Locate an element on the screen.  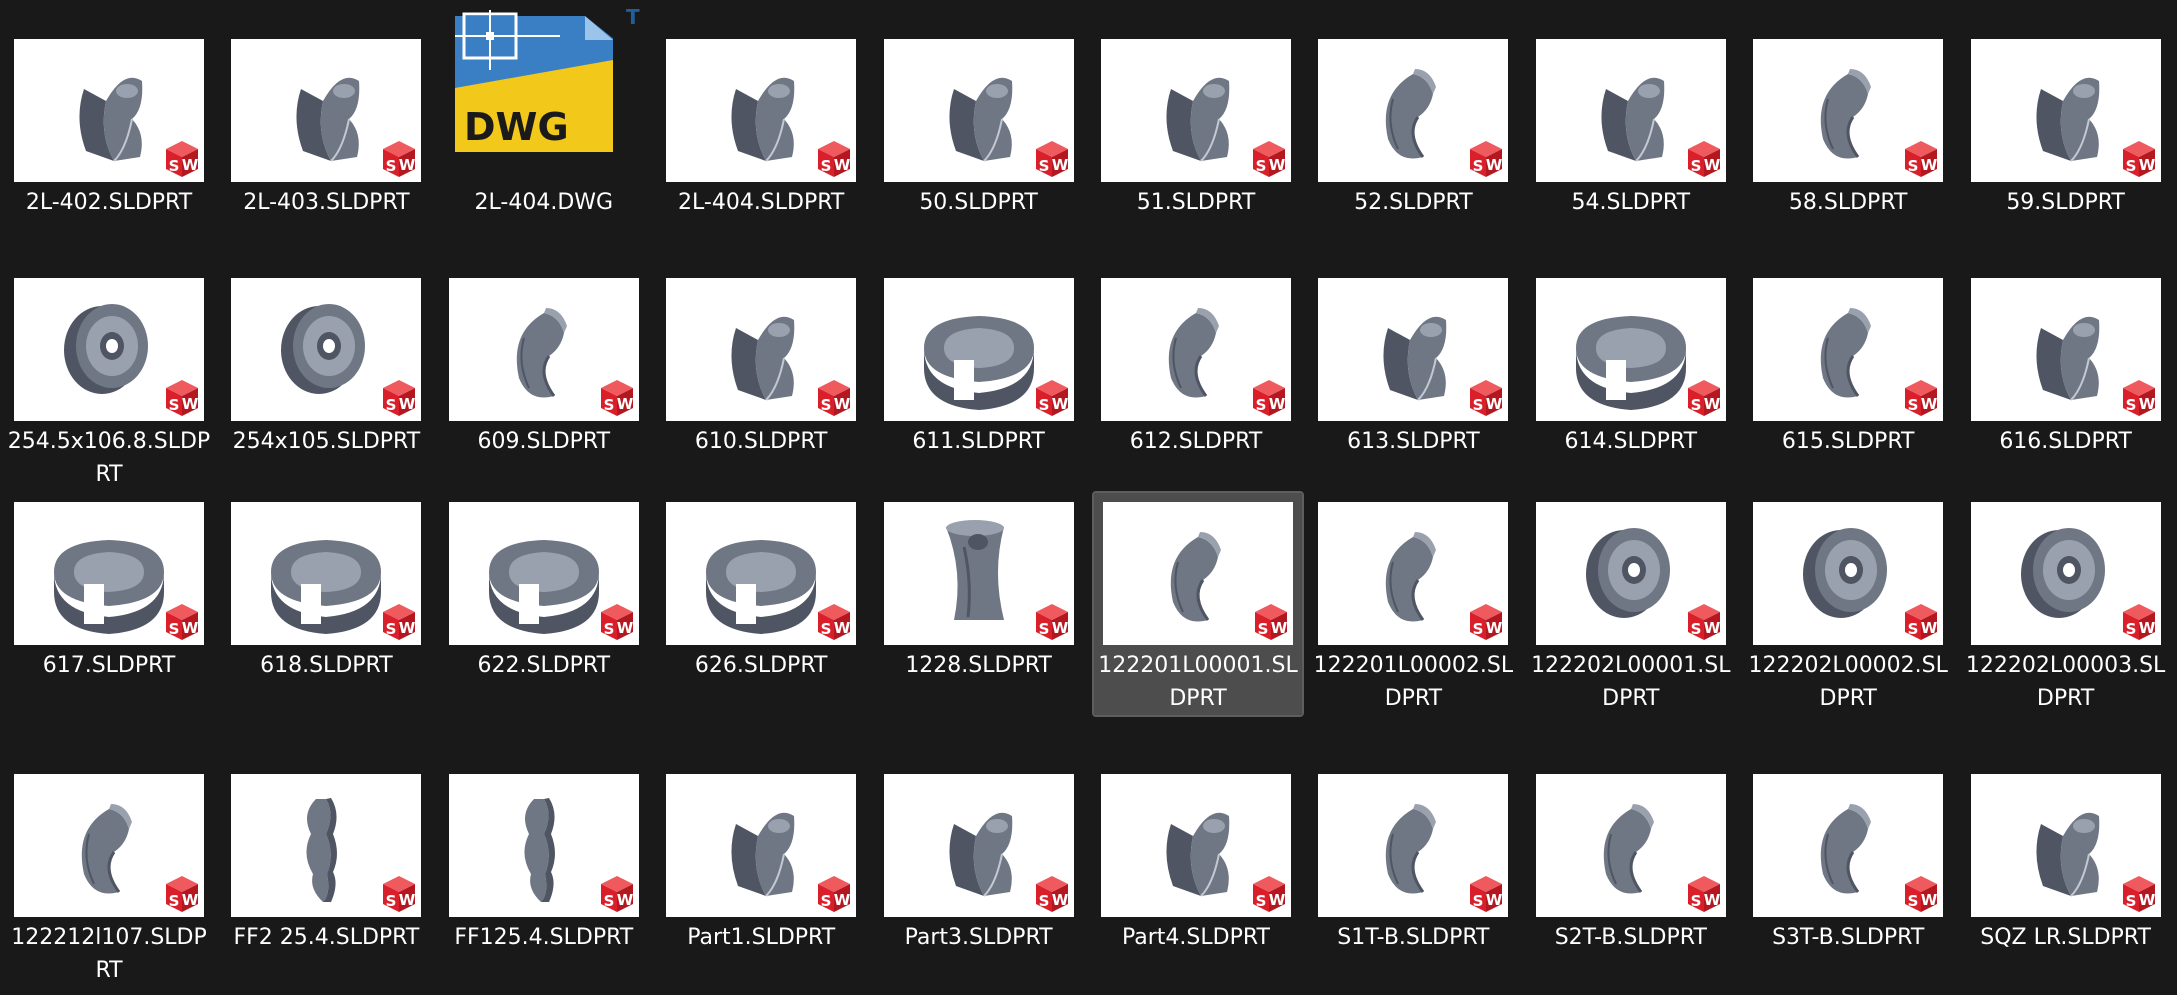
file-item: S W 122202L00001.SLDPRT is located at coordinates (1631, 602).